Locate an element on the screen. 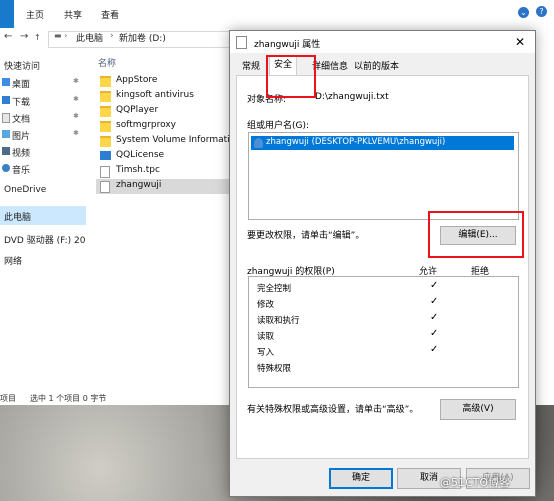  permission-name: 特殊权限 is located at coordinates (274, 369).